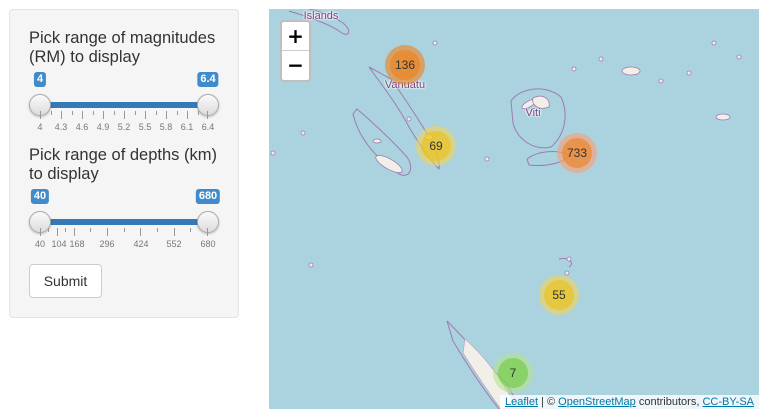 This screenshot has width=767, height=414. What do you see at coordinates (533, 113) in the screenshot?
I see `map-label-viti: Viti` at bounding box center [533, 113].